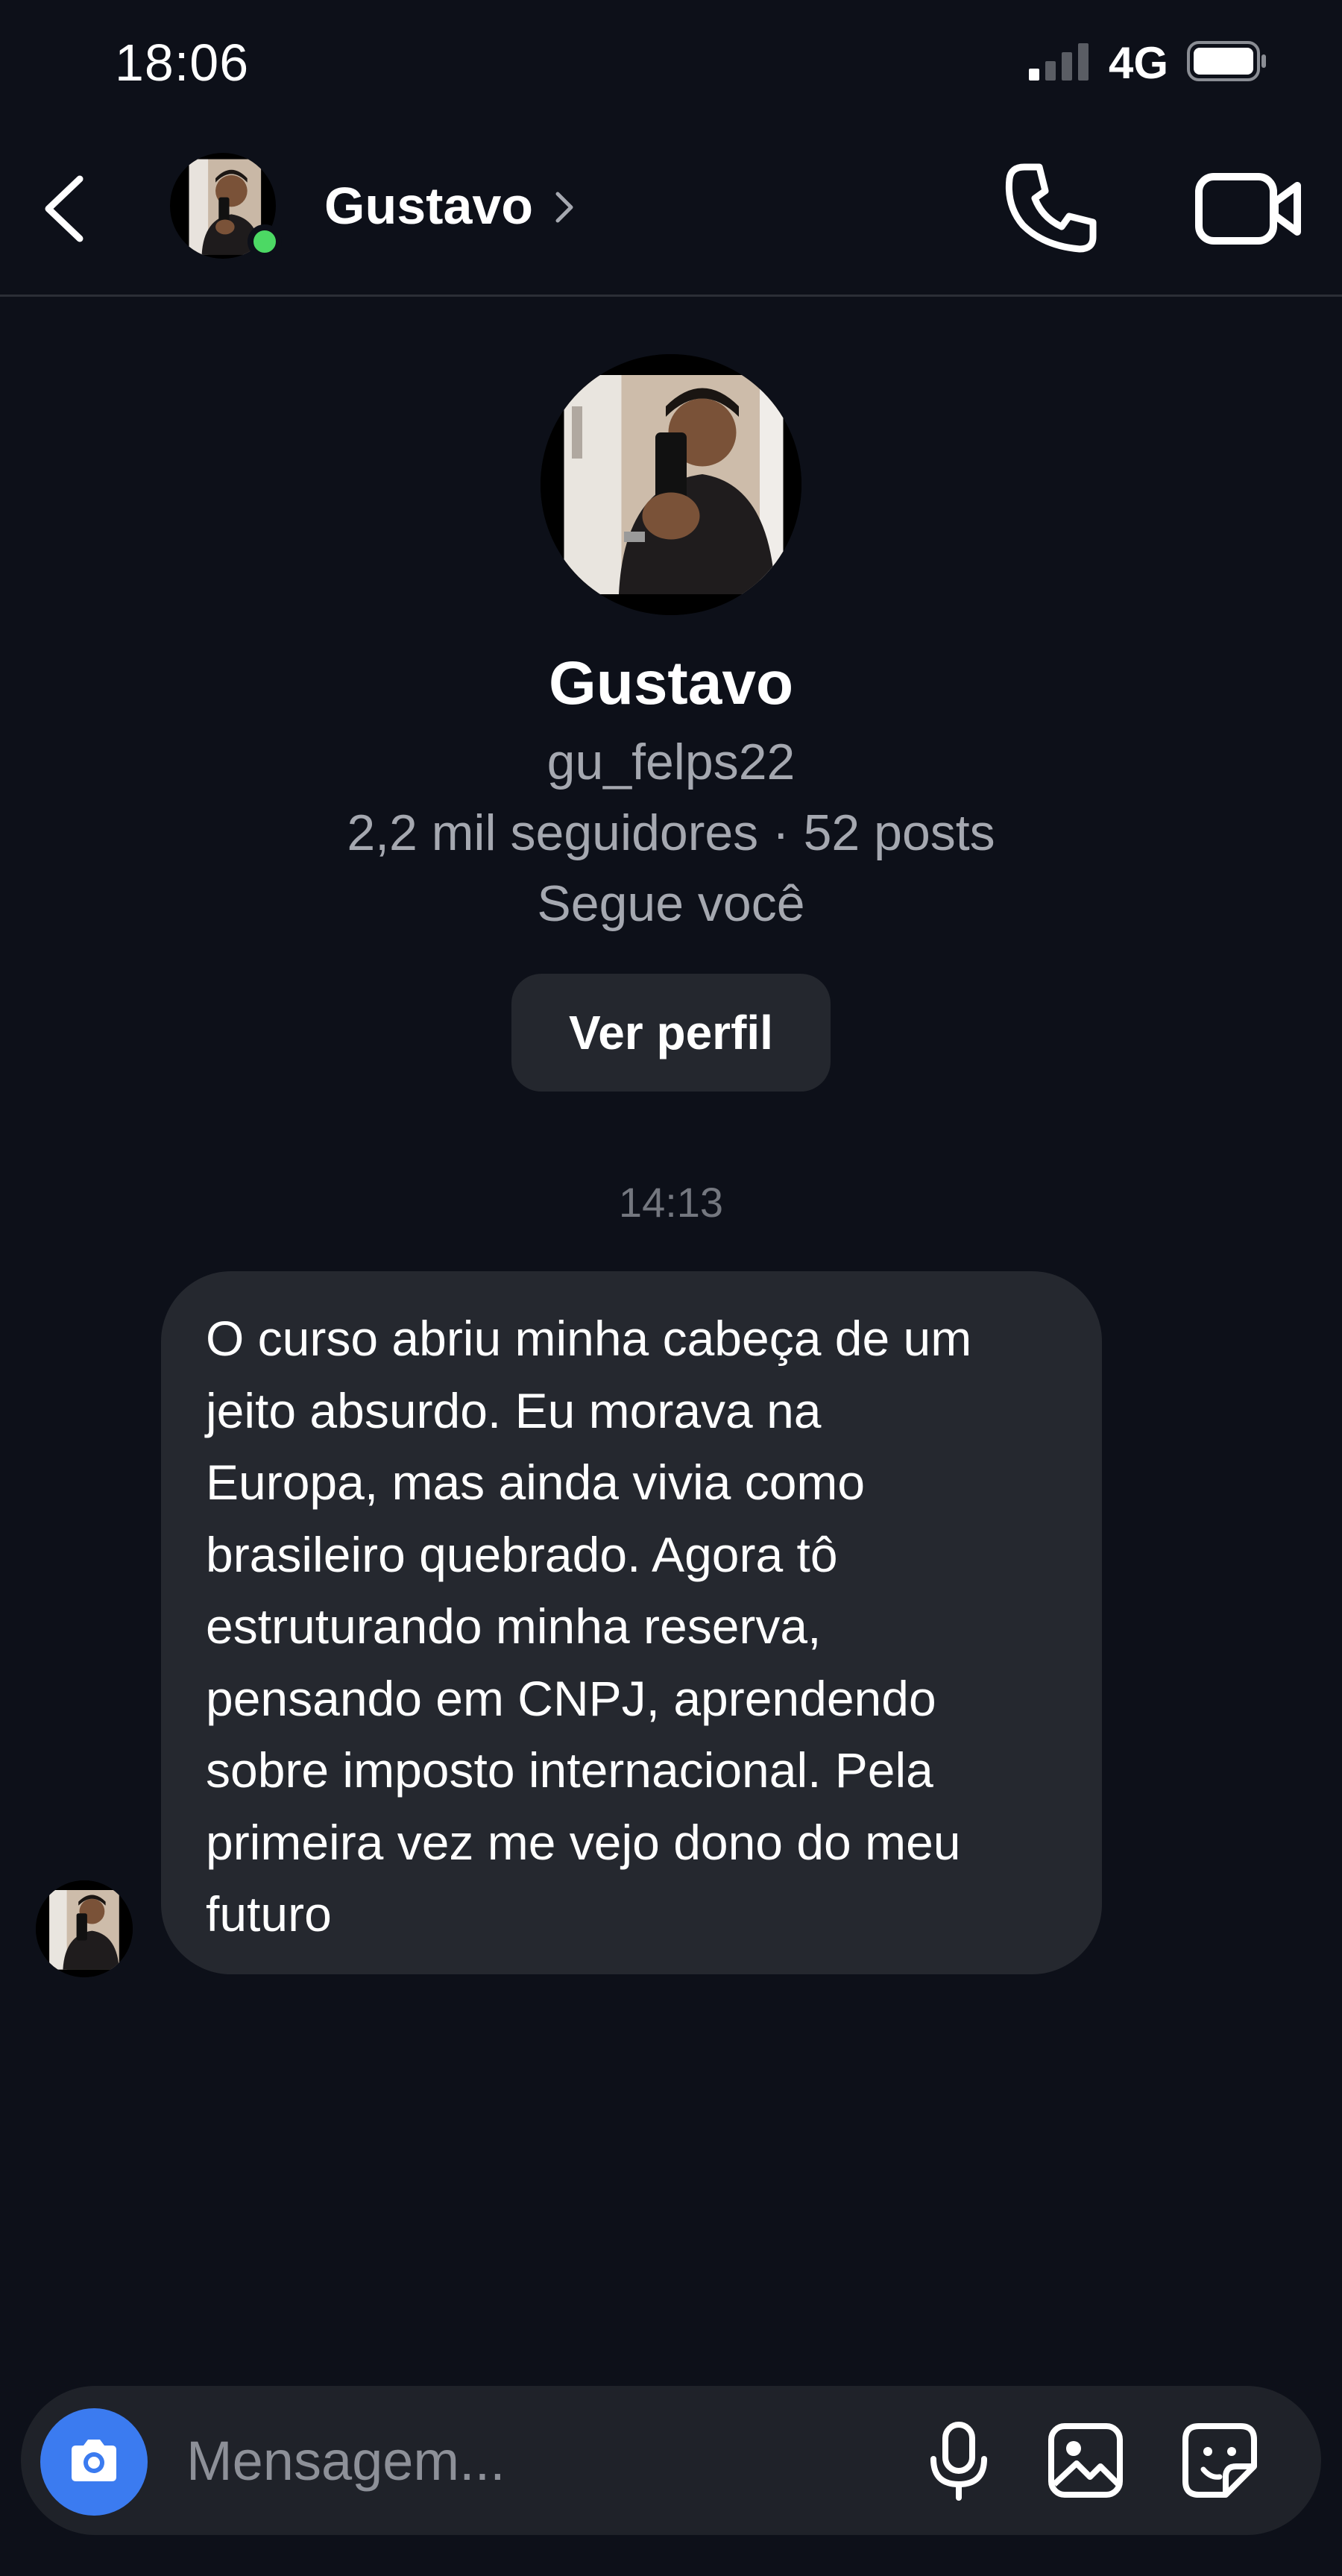 This screenshot has height=2576, width=1342. What do you see at coordinates (1249, 208) in the screenshot?
I see `video-camera-icon` at bounding box center [1249, 208].